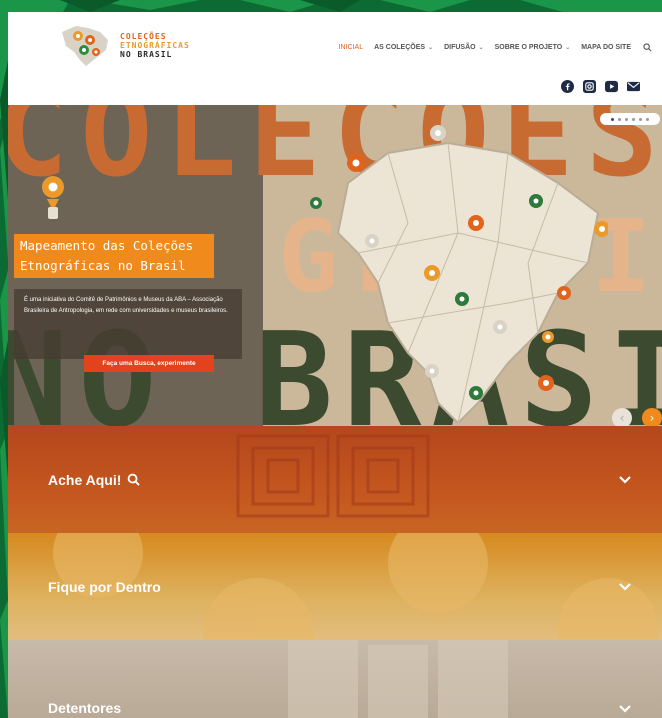 This screenshot has width=662, height=718. Describe the element at coordinates (335, 679) in the screenshot. I see `accordion-detentores: Detentores` at that location.